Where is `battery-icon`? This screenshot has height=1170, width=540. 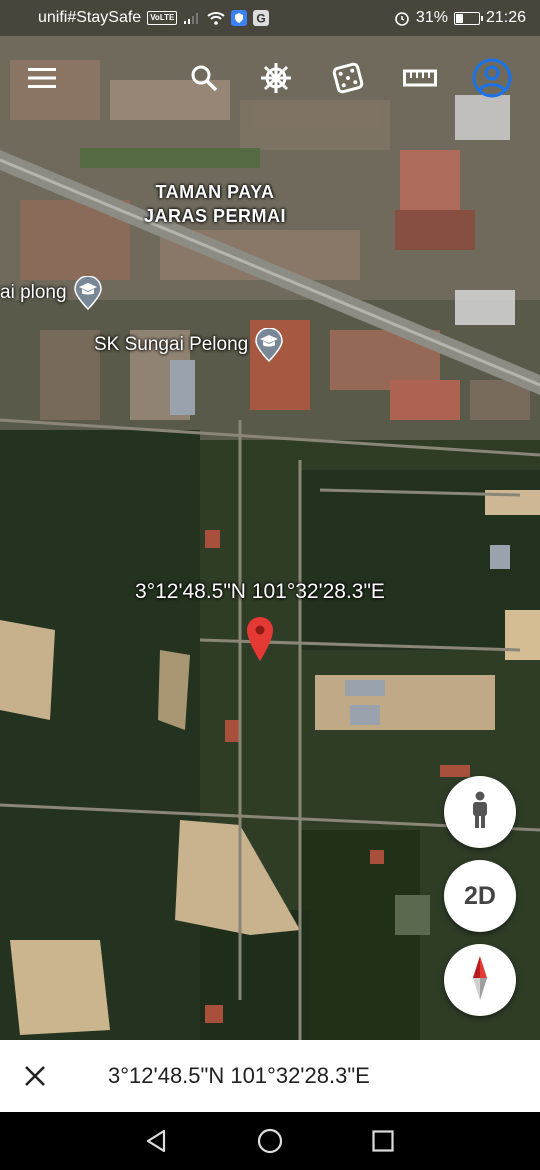 battery-icon is located at coordinates (468, 18).